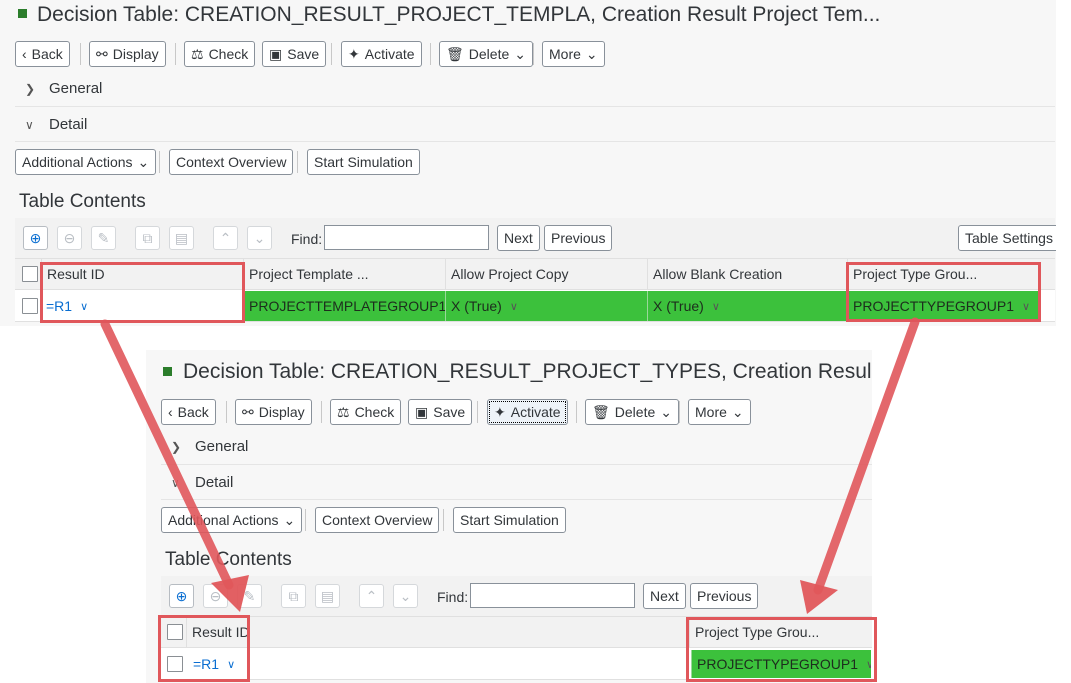 The height and width of the screenshot is (683, 1071). Describe the element at coordinates (546, 274) in the screenshot. I see `column-header-allow-project-copy: Allow Project Copy` at that location.